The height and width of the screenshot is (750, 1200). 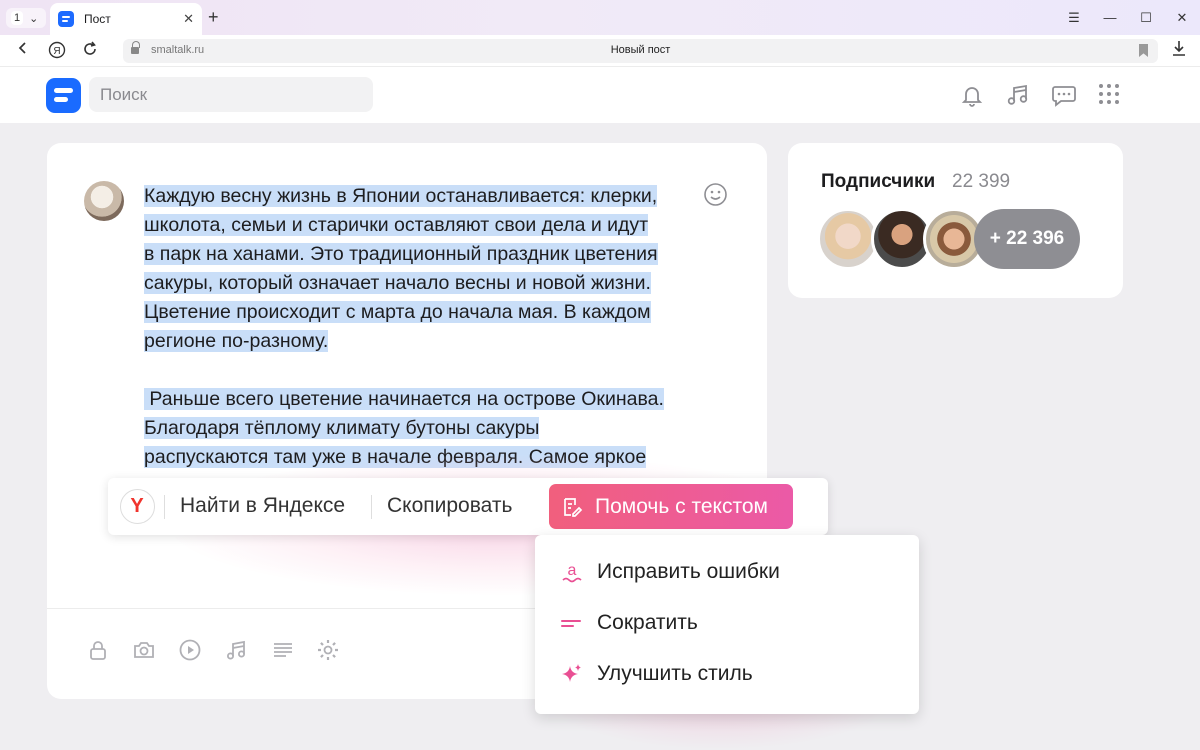 I want to click on menu-item-improve-style: Улучшить стиль, so click(x=727, y=674).